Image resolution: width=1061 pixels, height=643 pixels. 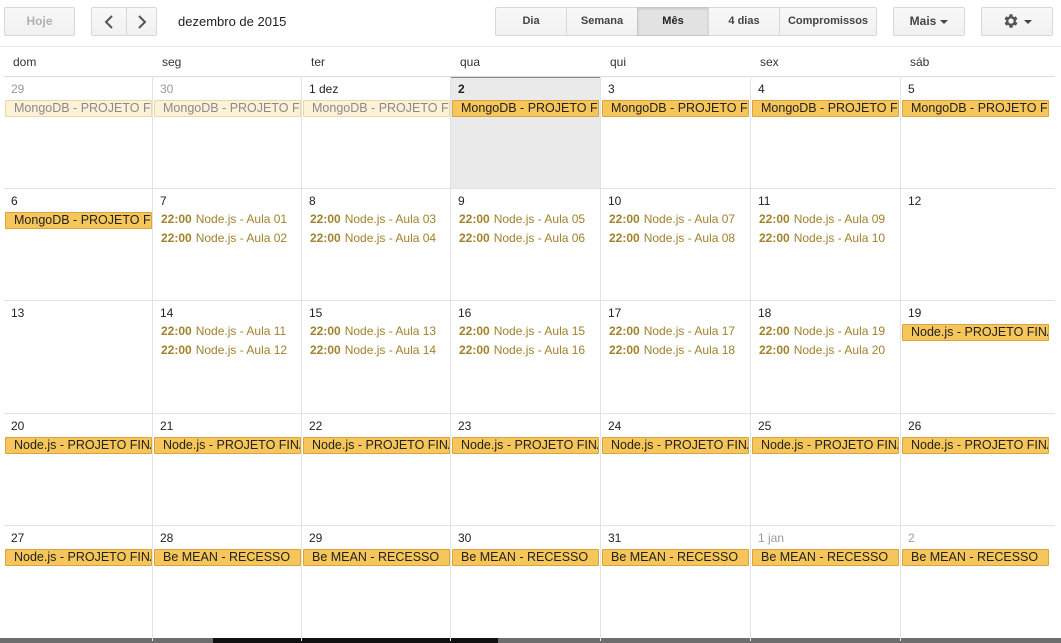 What do you see at coordinates (614, 313) in the screenshot?
I see `day-number: 17` at bounding box center [614, 313].